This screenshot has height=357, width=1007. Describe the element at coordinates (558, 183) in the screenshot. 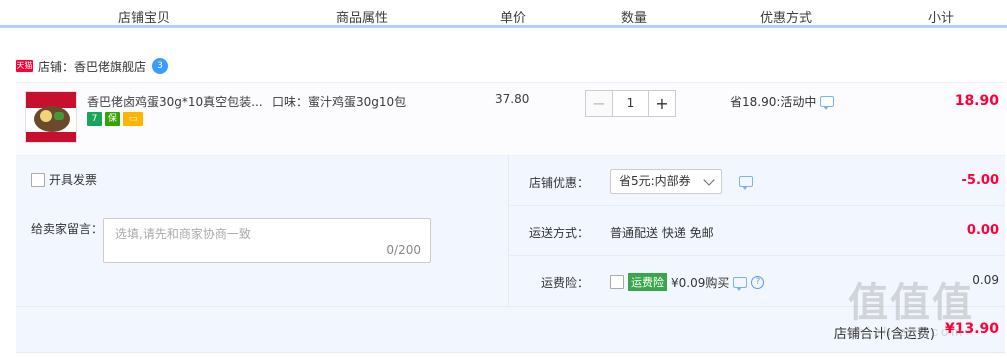

I see `shop-discount-label: 店铺优惠：` at that location.